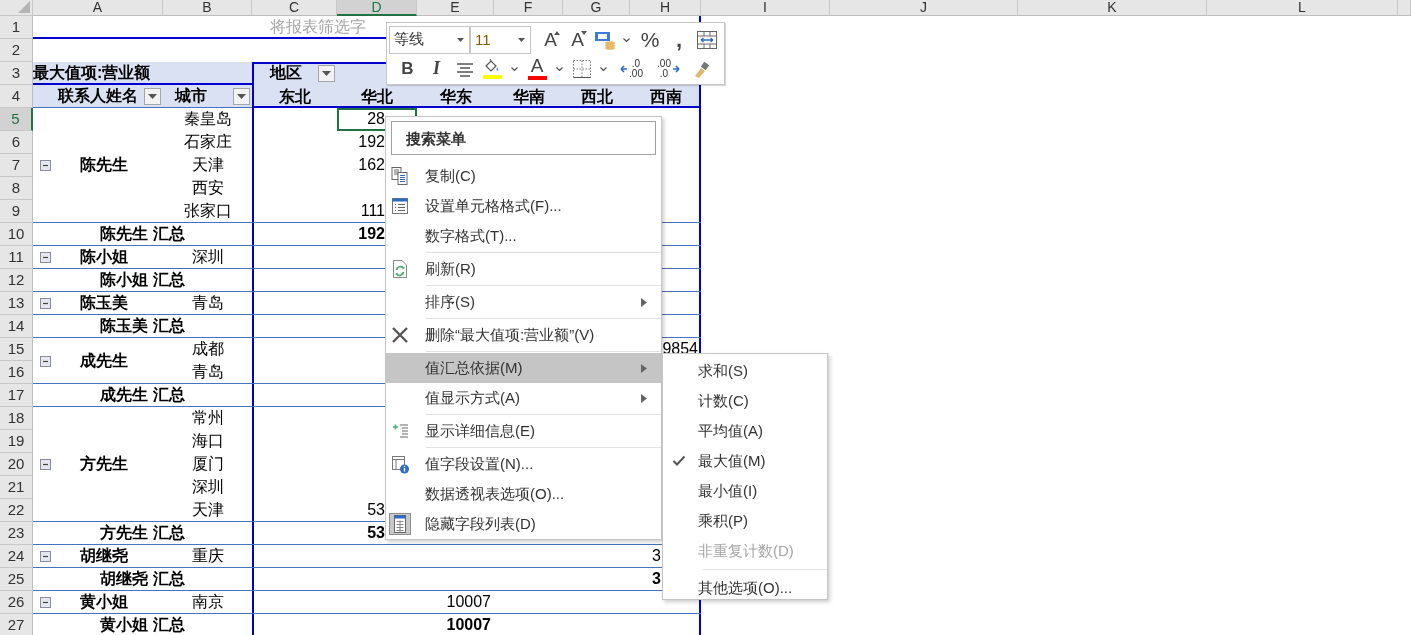  I want to click on menu-item: 复制(C), so click(523, 176).